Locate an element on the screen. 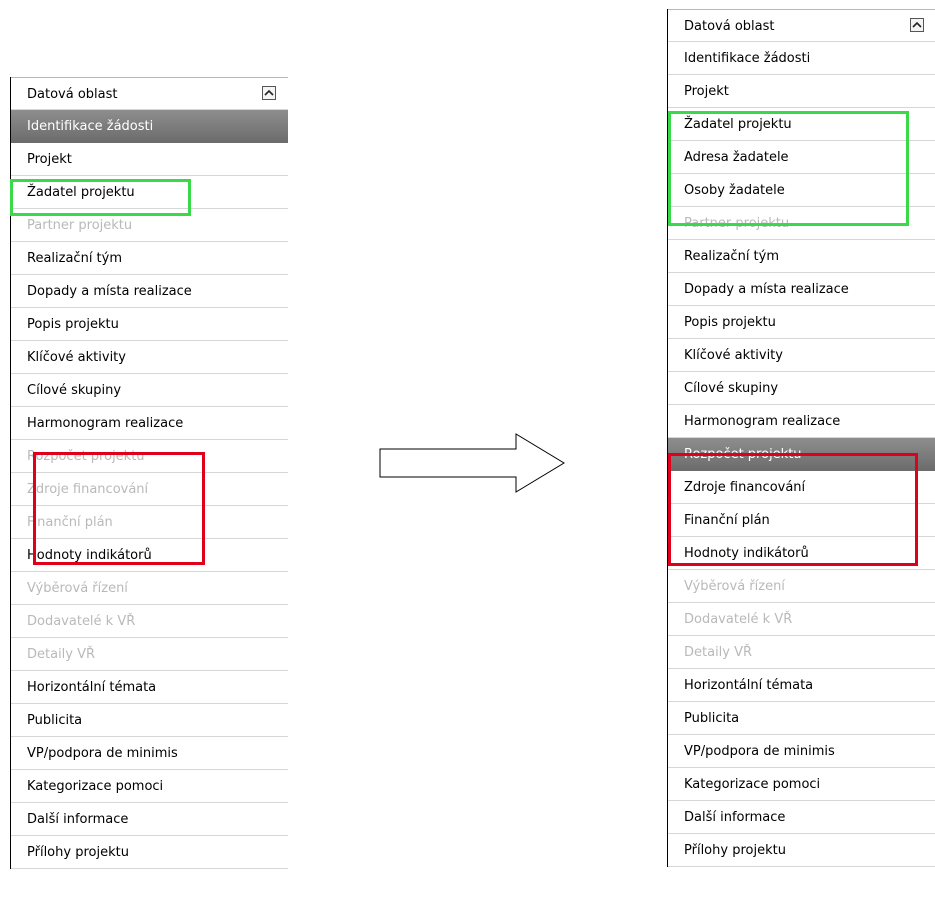  right-list-item: Identifikace žádosti is located at coordinates (801, 58).